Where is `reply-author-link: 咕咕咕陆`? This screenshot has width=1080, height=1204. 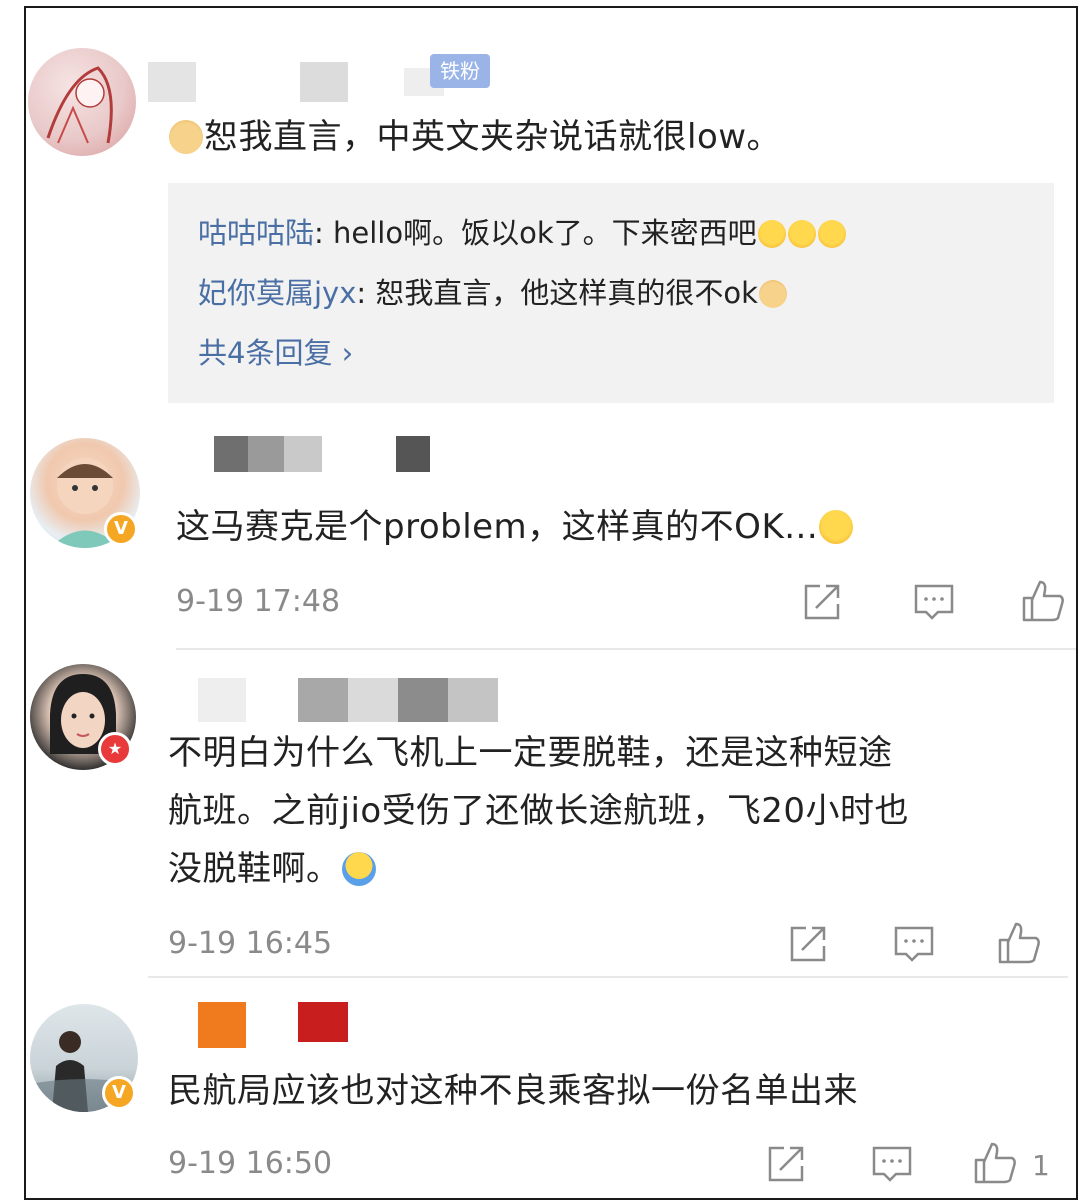 reply-author-link: 咕咕咕陆 is located at coordinates (256, 233).